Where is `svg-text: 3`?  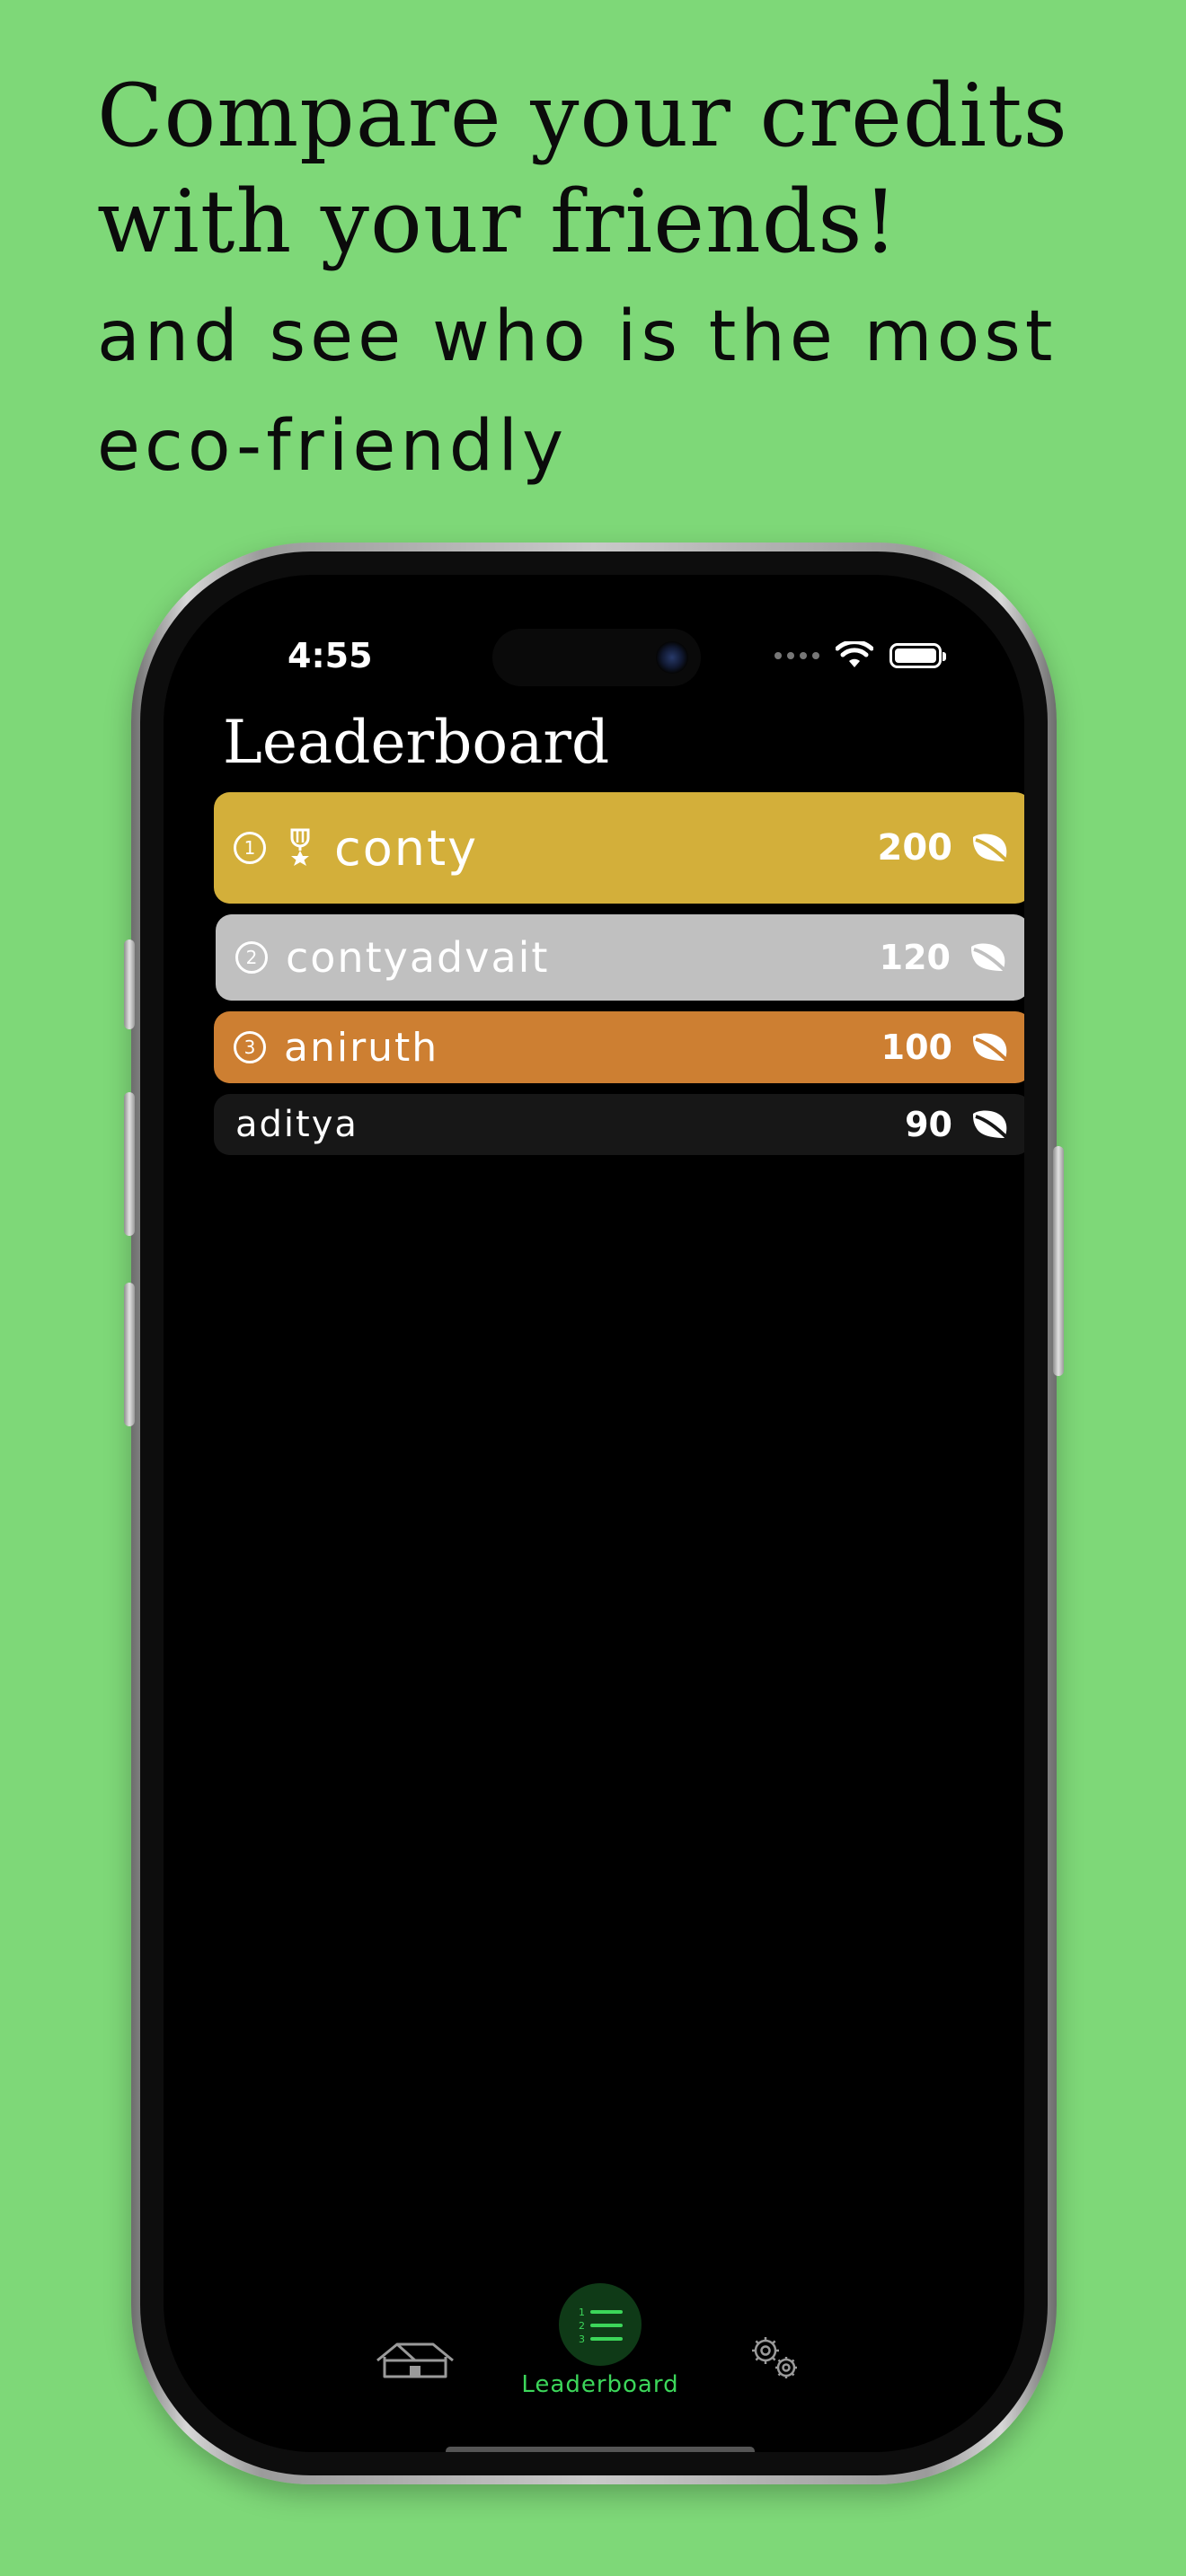
svg-text: 3 is located at coordinates (582, 2338).